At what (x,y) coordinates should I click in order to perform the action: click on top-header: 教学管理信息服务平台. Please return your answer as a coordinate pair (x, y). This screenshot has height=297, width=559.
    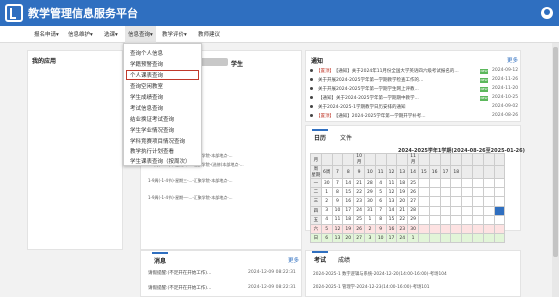
    Looking at the image, I should click on (279, 13).